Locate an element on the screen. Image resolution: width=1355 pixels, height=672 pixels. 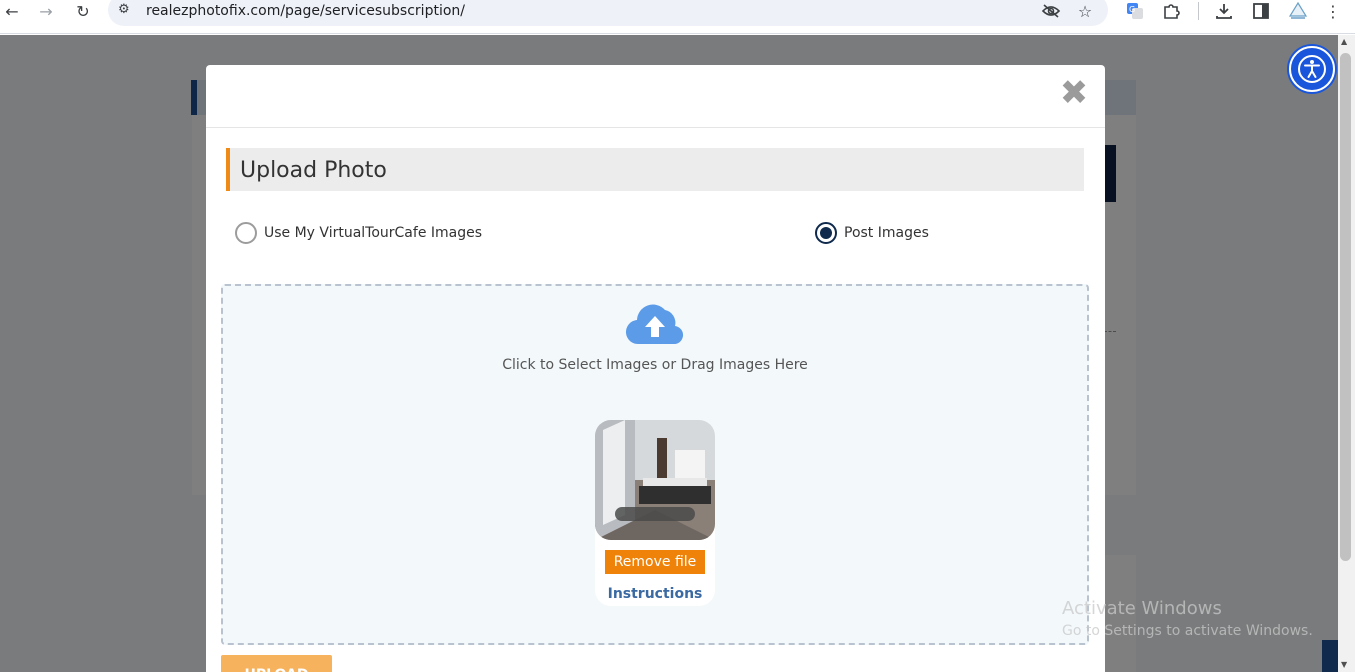
radio-label: Use My VirtualTourCafe Images is located at coordinates (373, 233).